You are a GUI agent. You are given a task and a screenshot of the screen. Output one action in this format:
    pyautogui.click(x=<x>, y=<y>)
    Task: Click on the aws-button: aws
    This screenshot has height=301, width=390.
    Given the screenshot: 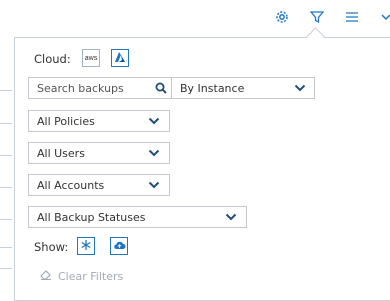 What is the action you would take?
    pyautogui.click(x=91, y=58)
    